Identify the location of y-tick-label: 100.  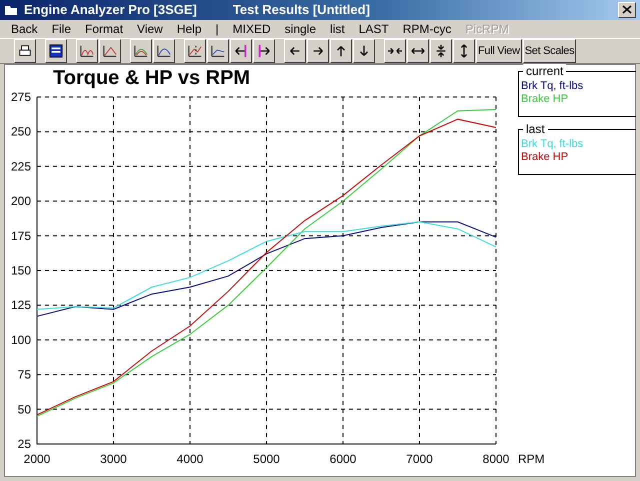
(20, 339).